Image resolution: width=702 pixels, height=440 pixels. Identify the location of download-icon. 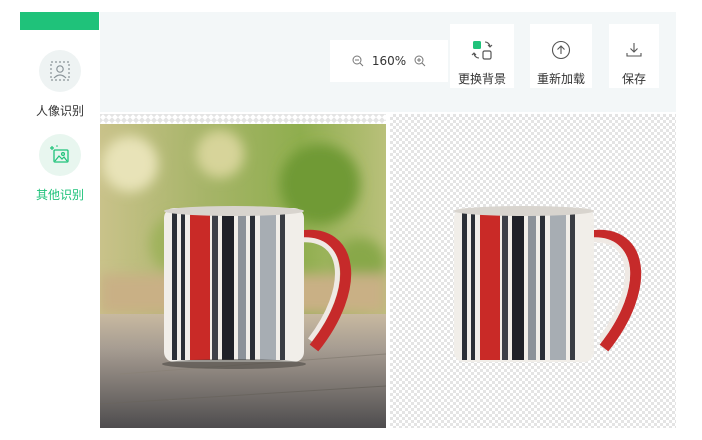
(634, 50).